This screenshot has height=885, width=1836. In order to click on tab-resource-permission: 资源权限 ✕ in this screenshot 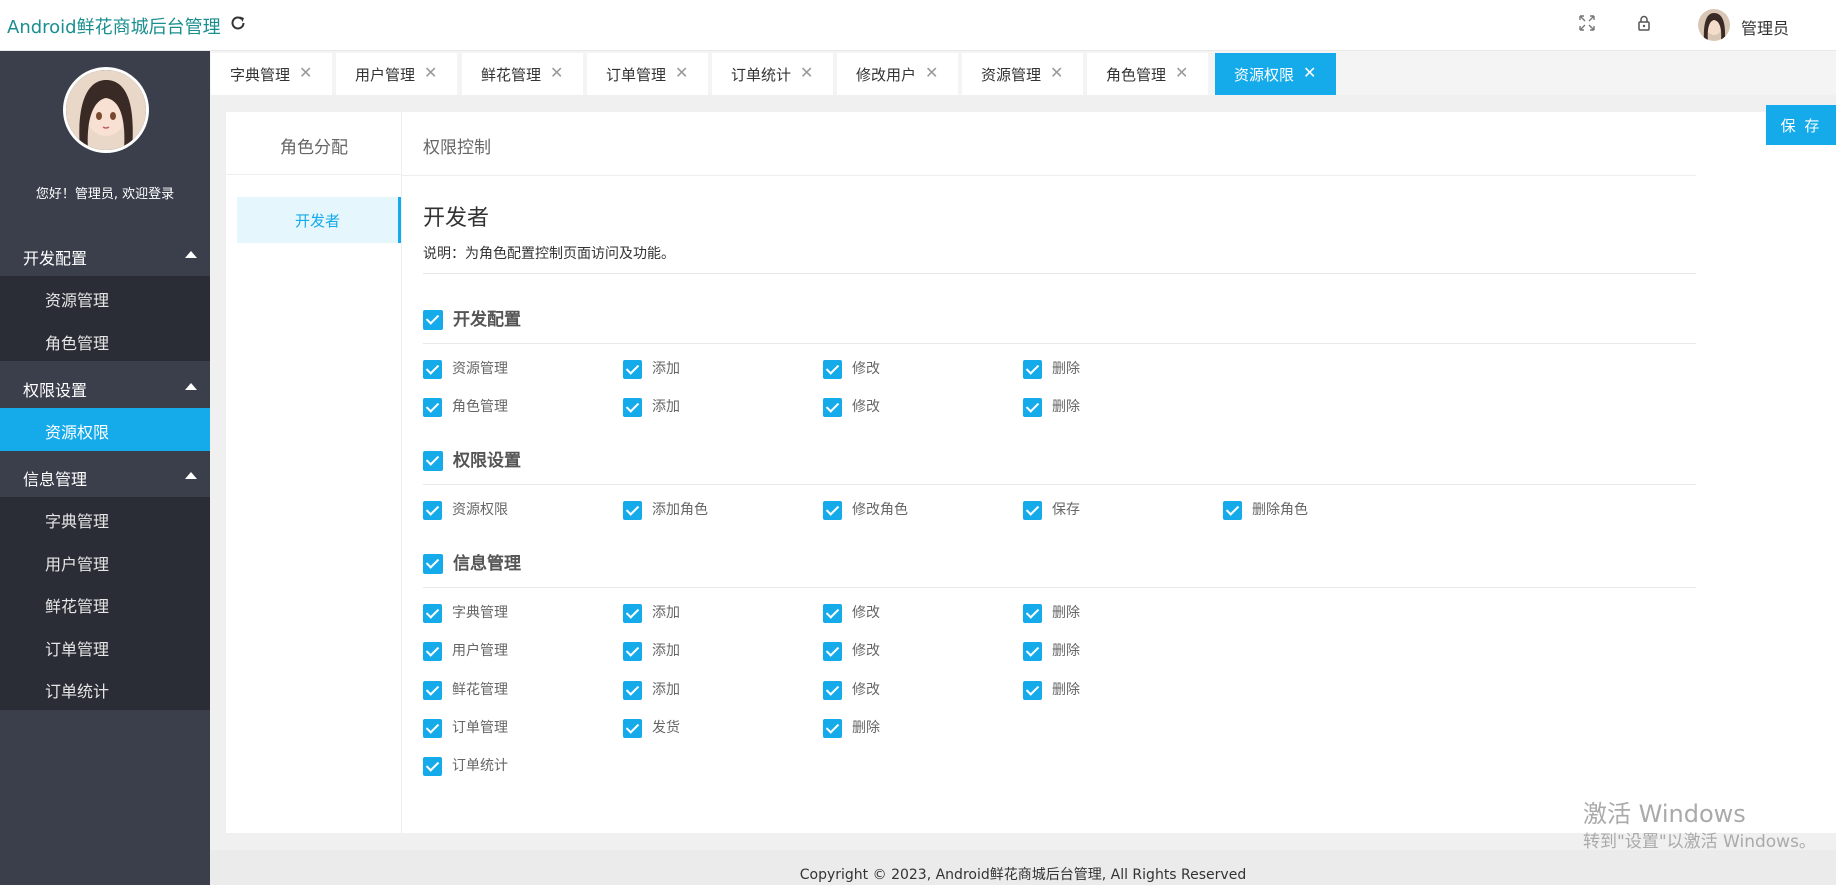, I will do `click(1275, 74)`.